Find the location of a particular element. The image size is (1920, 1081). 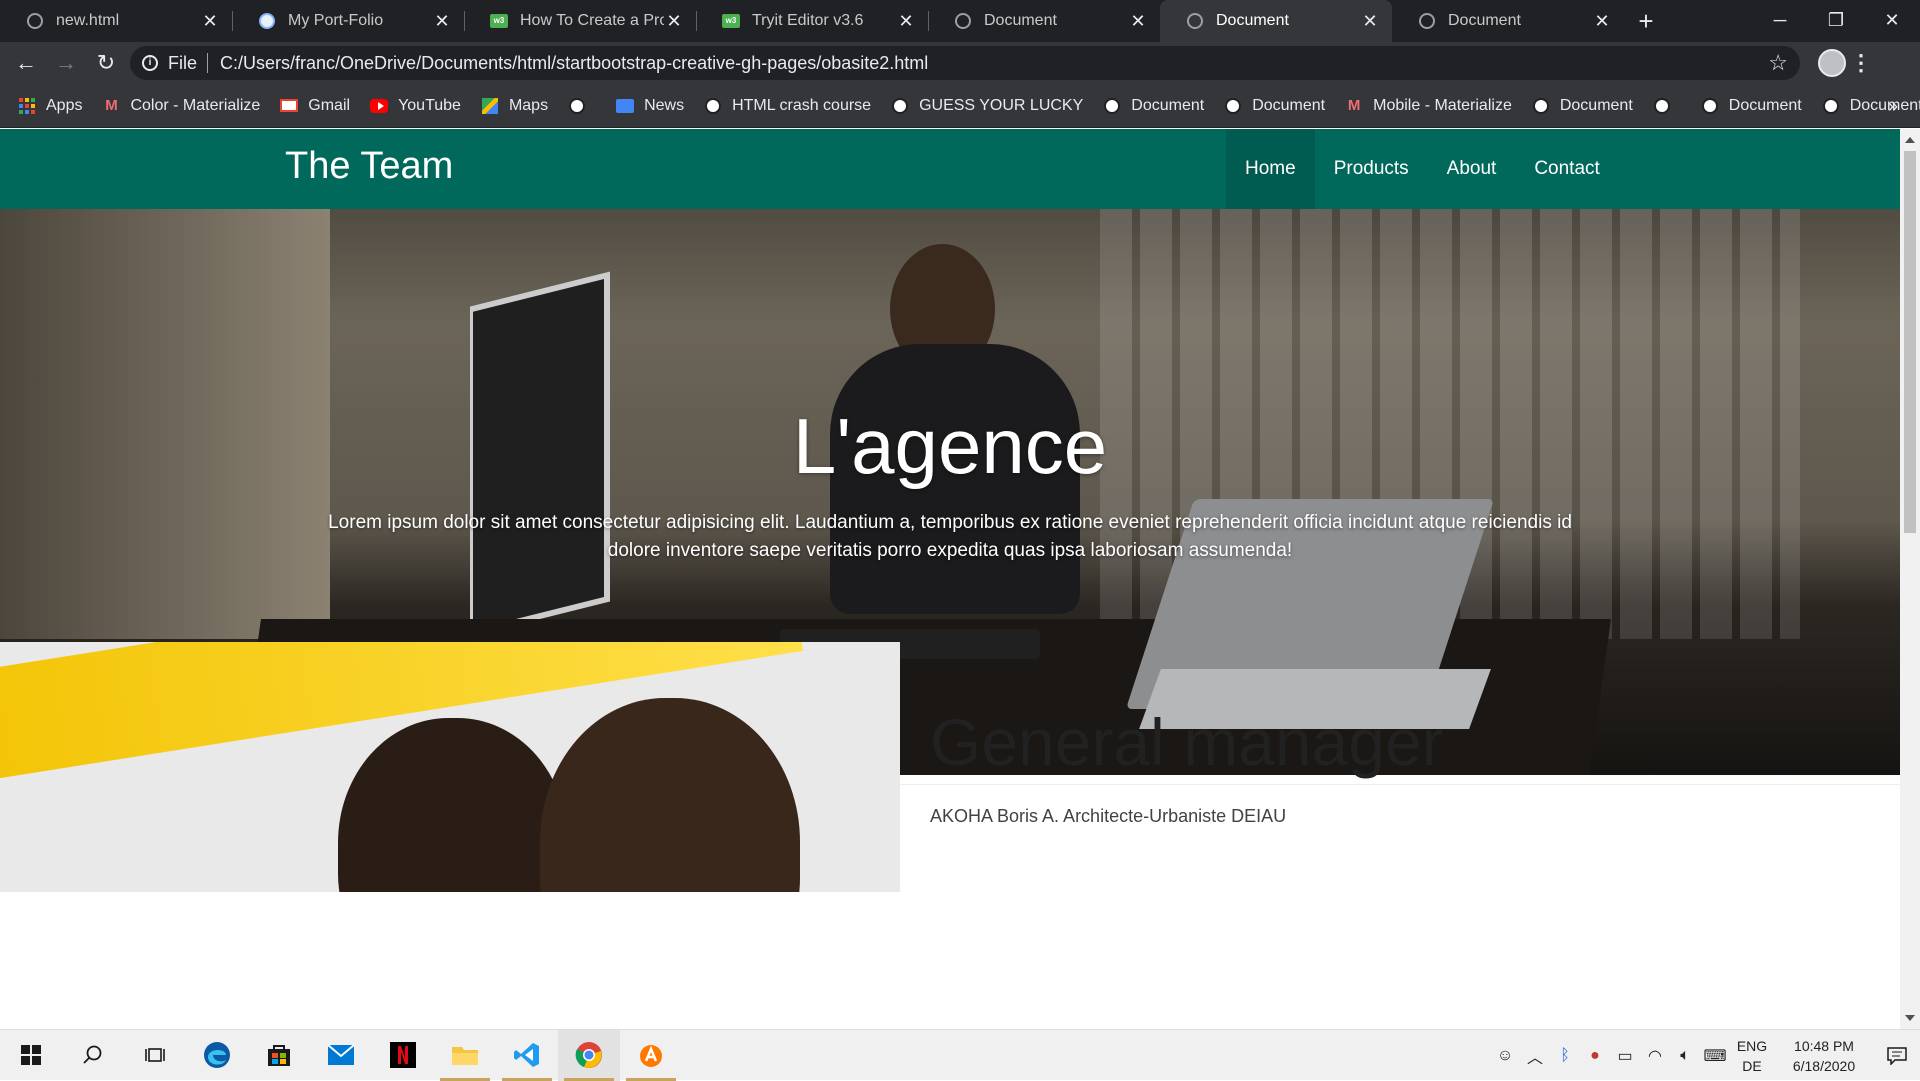

more-bookmarks-icon: » is located at coordinates (1893, 106).